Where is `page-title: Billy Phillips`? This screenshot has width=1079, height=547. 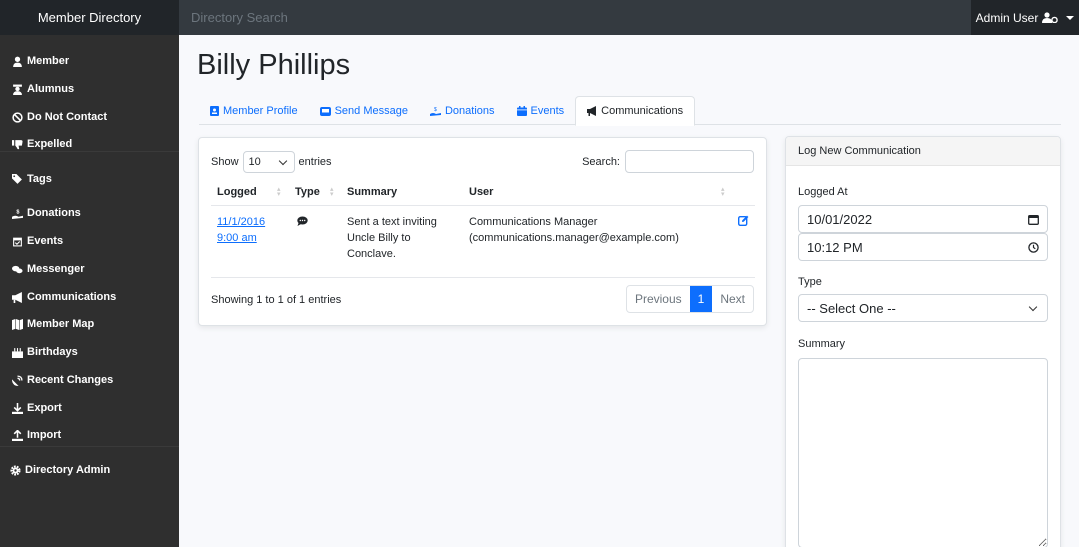 page-title: Billy Phillips is located at coordinates (274, 65).